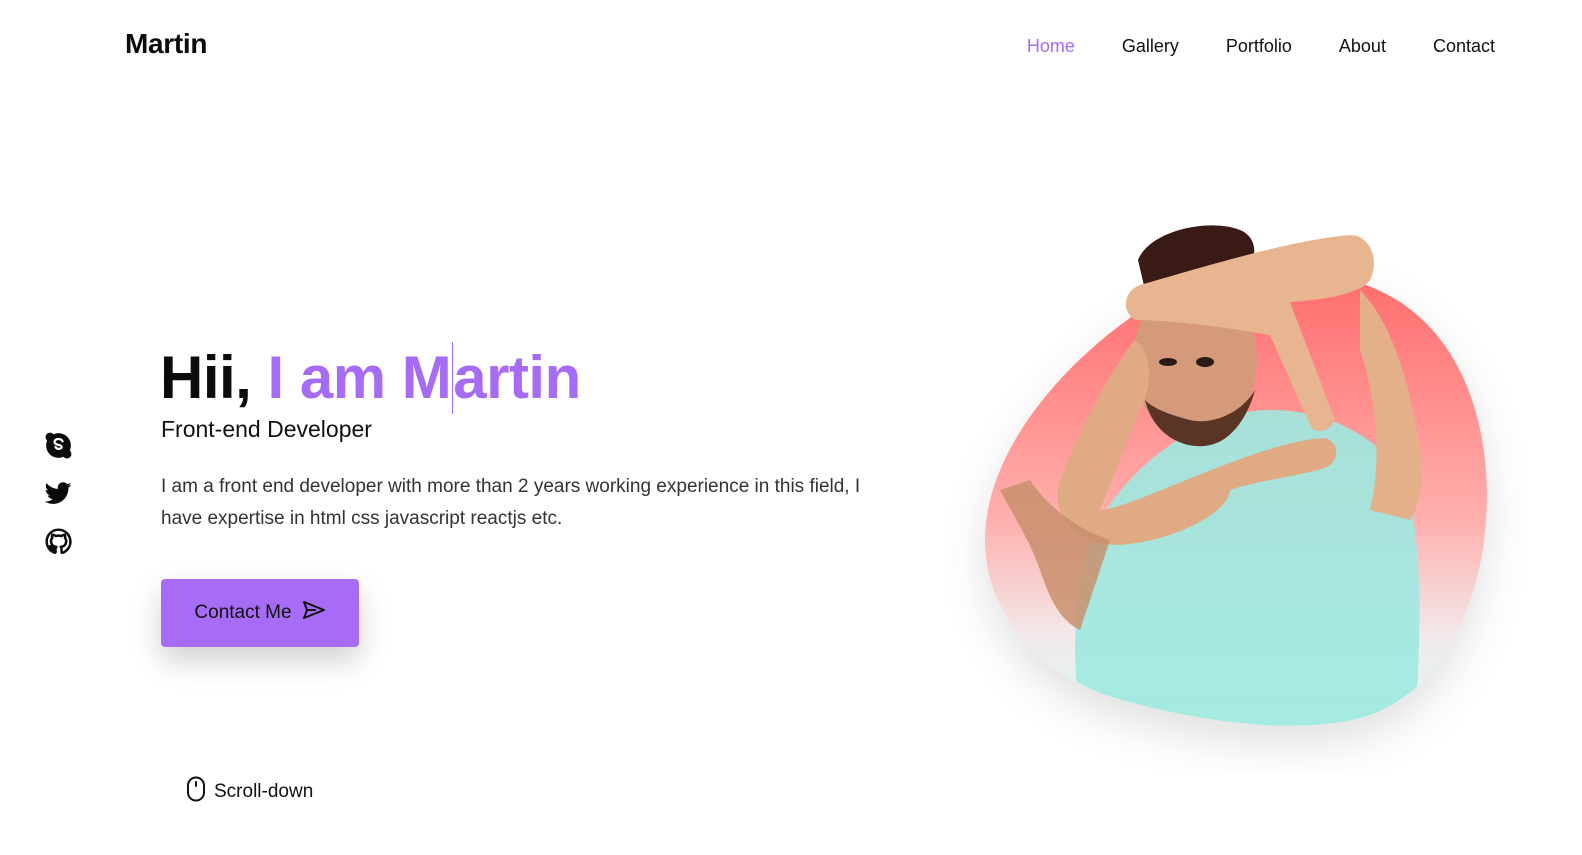  Describe the element at coordinates (58, 541) in the screenshot. I see `github-icon` at that location.